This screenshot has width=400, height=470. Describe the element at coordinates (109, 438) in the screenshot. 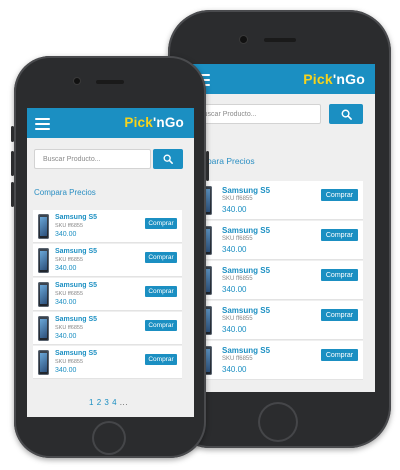

I see `front-phone-home-button` at that location.